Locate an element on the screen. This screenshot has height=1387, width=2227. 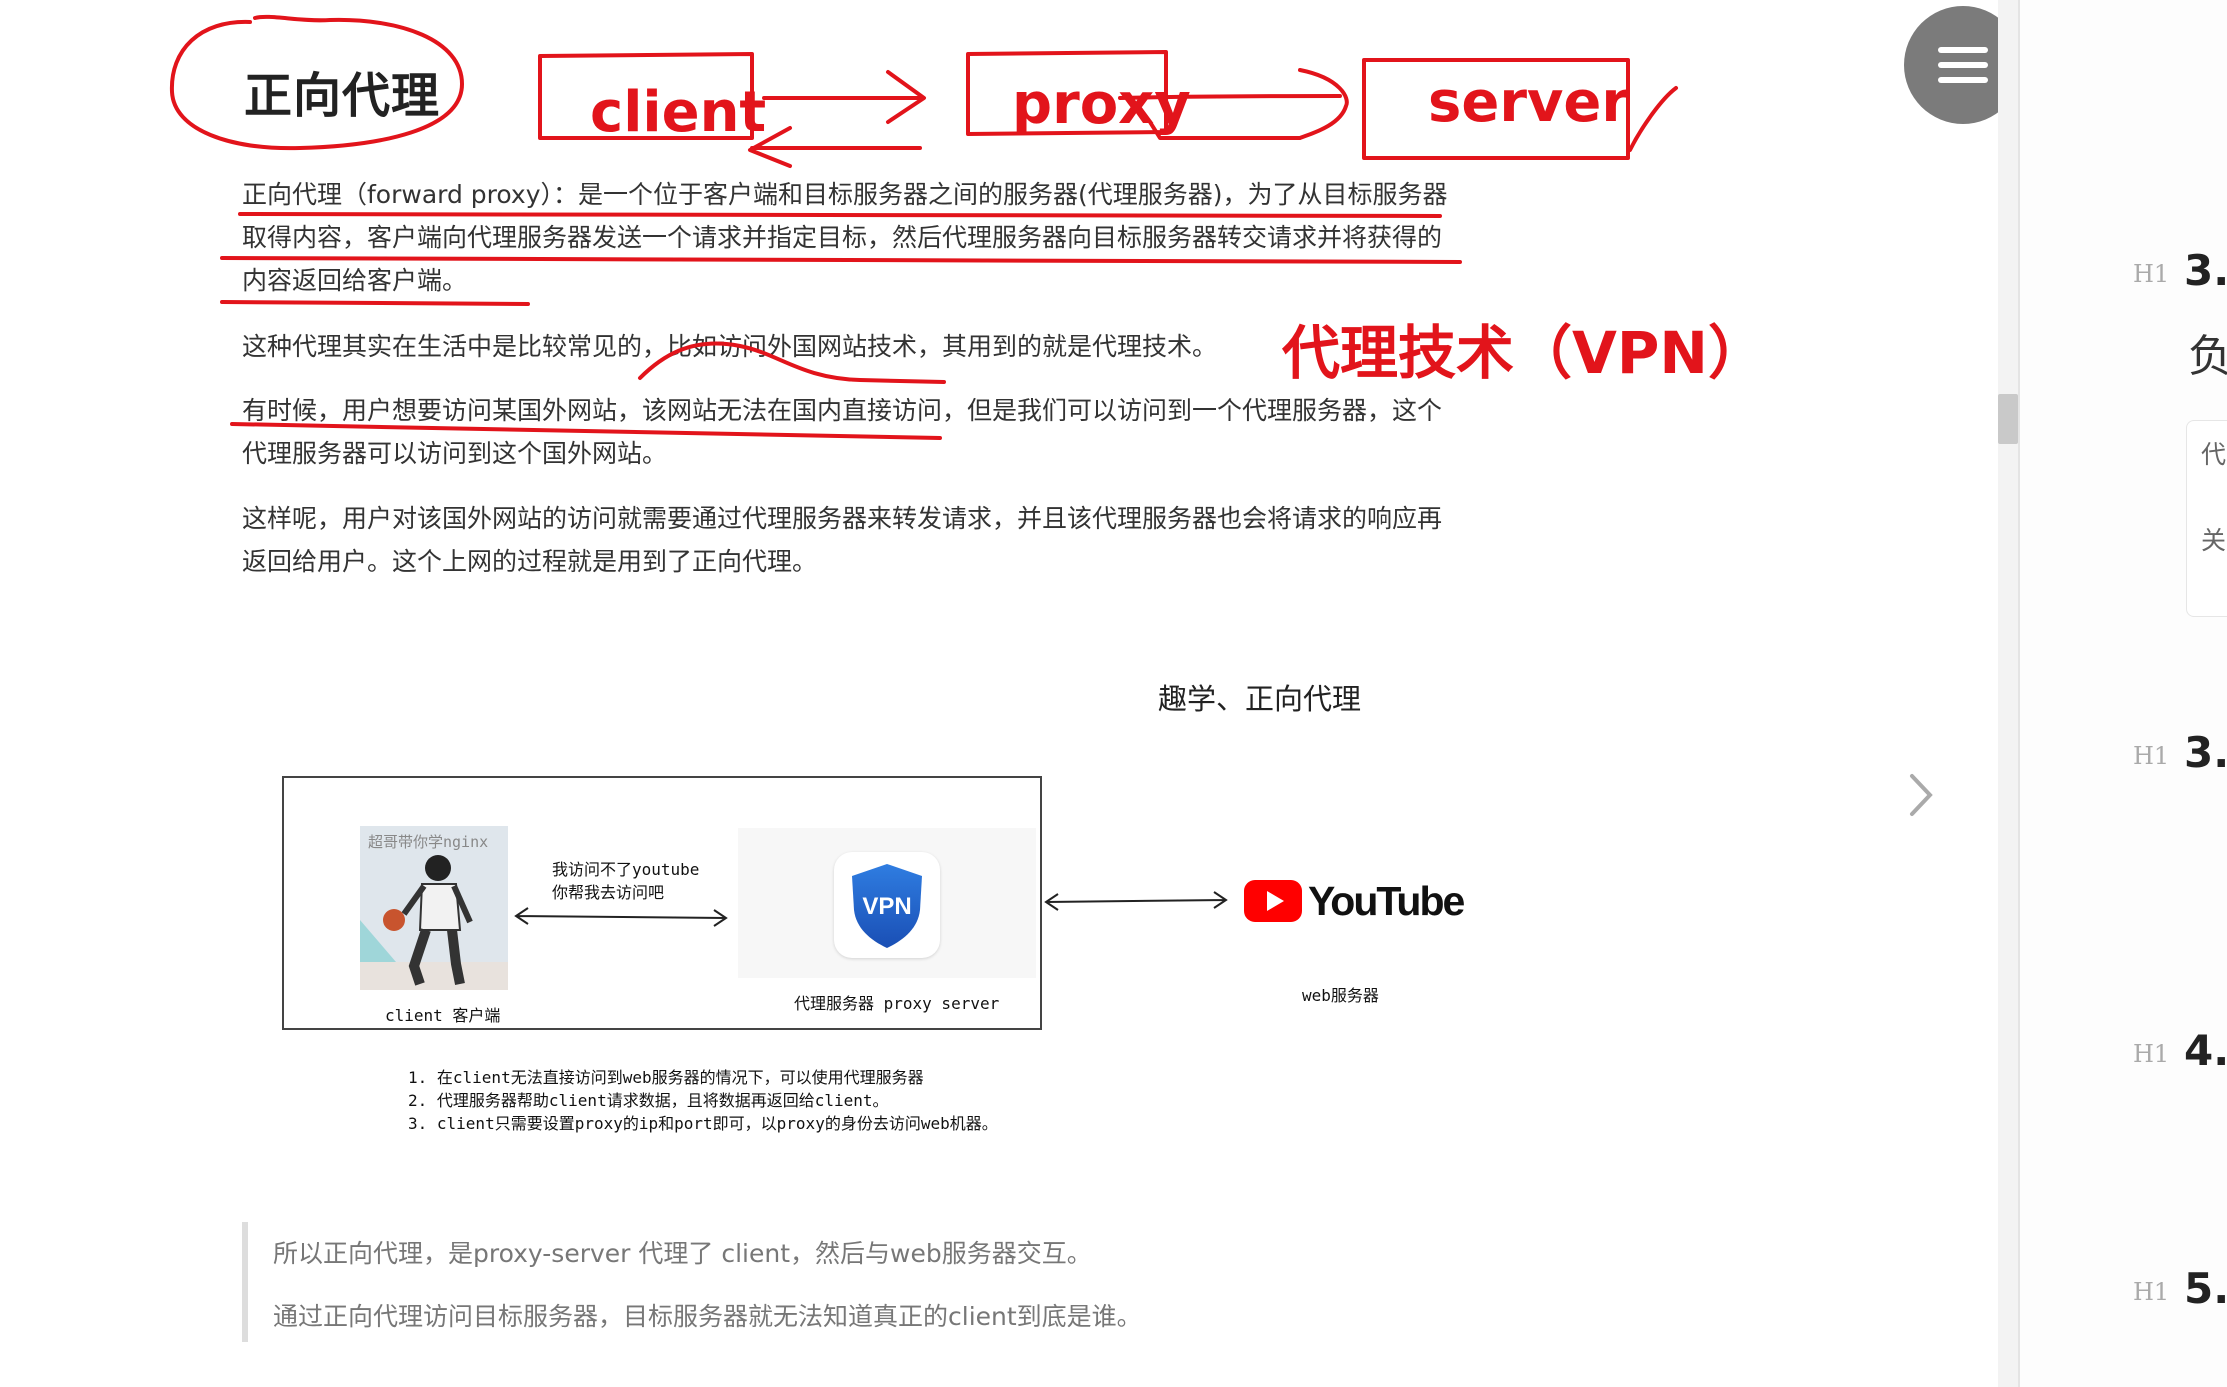
outline-item: 5.1 is located at coordinates (2205, 1288).